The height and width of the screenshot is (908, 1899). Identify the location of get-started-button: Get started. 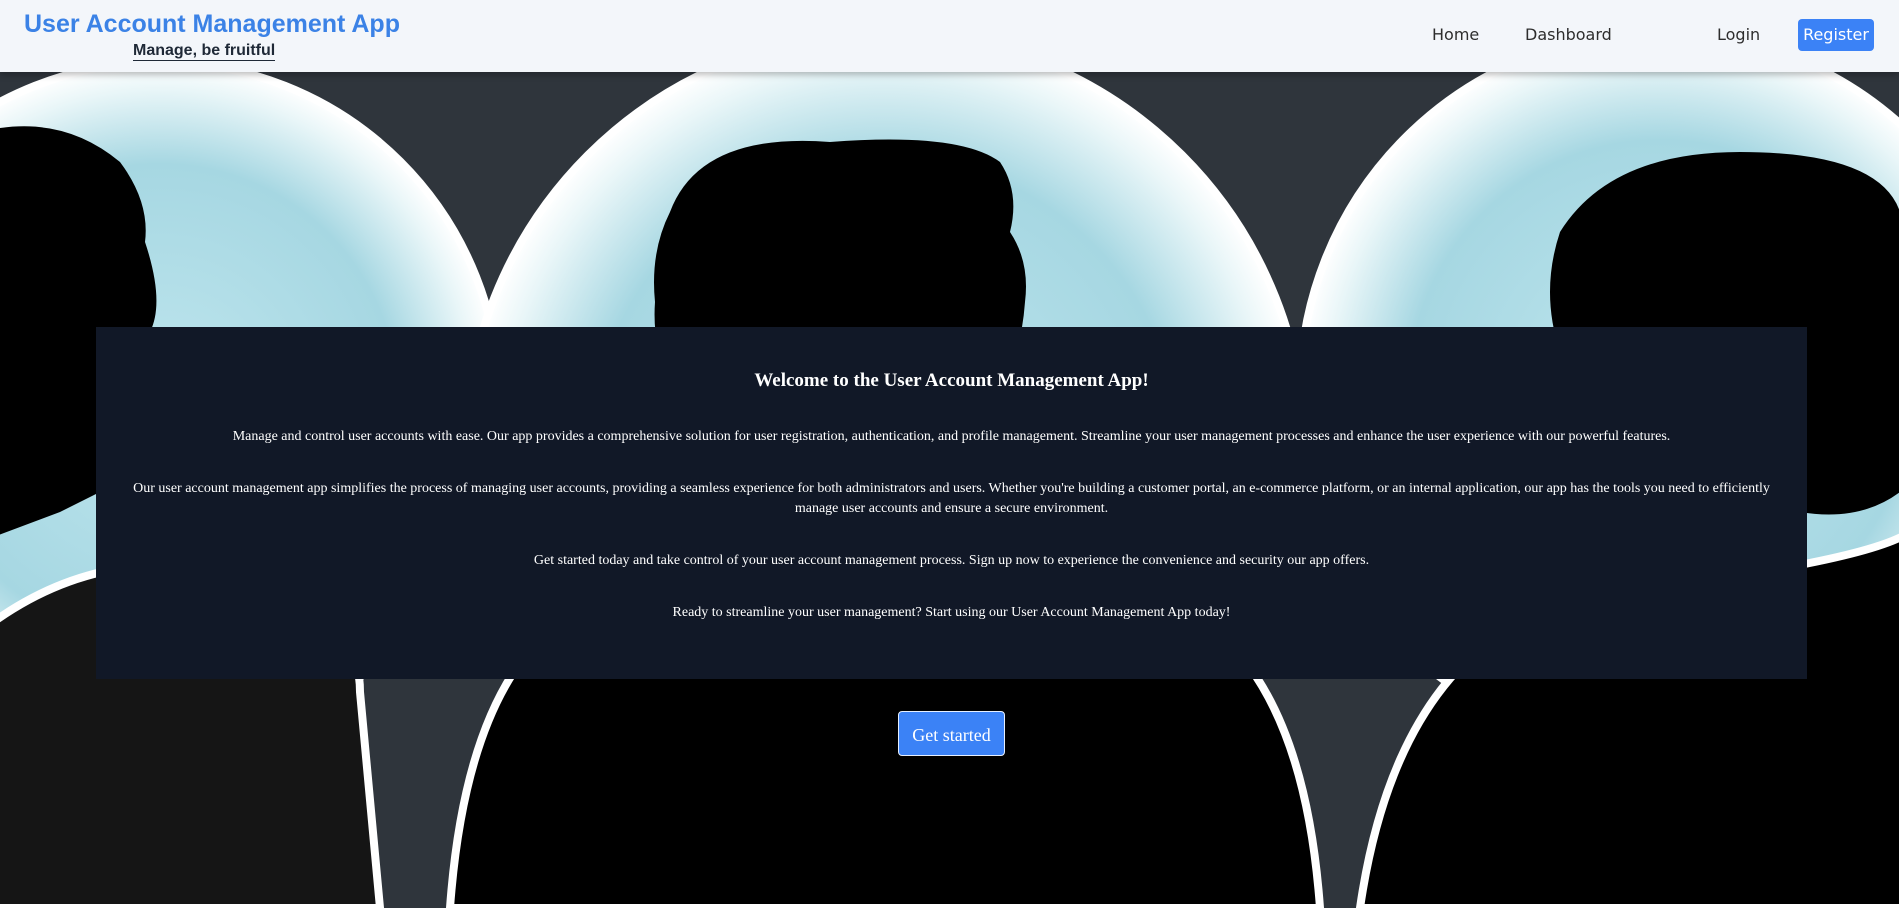
(951, 733).